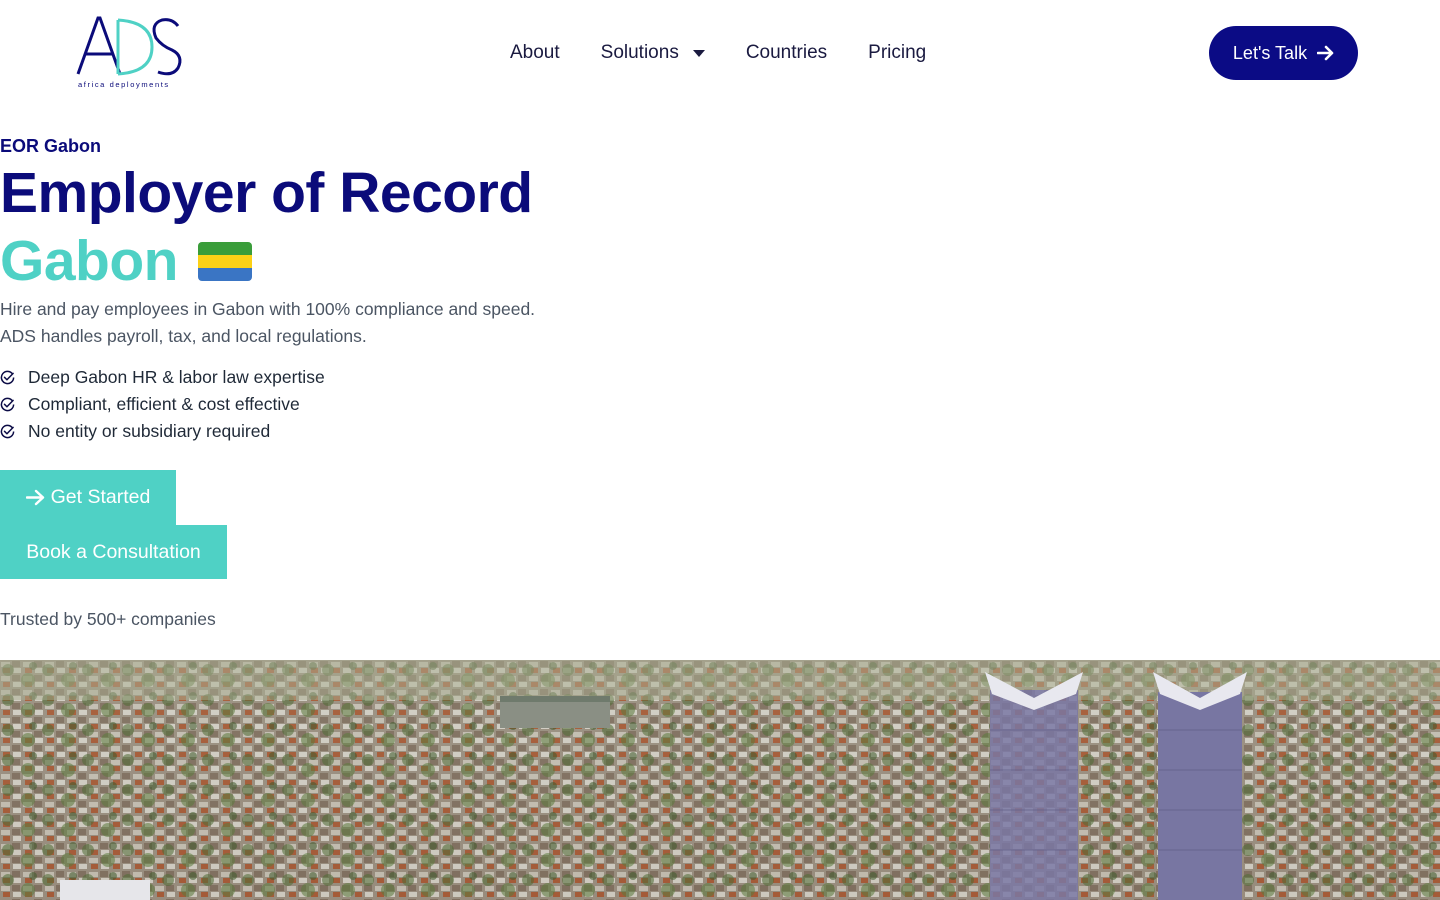 The width and height of the screenshot is (1440, 900). What do you see at coordinates (100, 497) in the screenshot?
I see `get-started-label: Get Started` at bounding box center [100, 497].